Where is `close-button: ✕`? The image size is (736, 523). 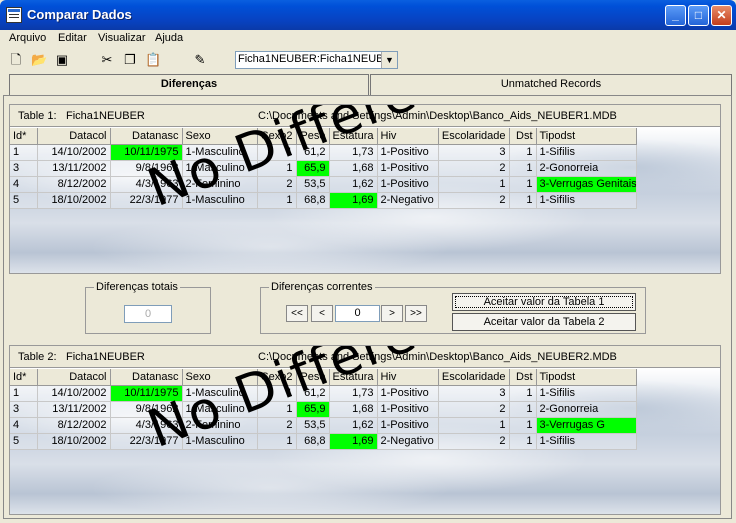
close-button: ✕ is located at coordinates (721, 15).